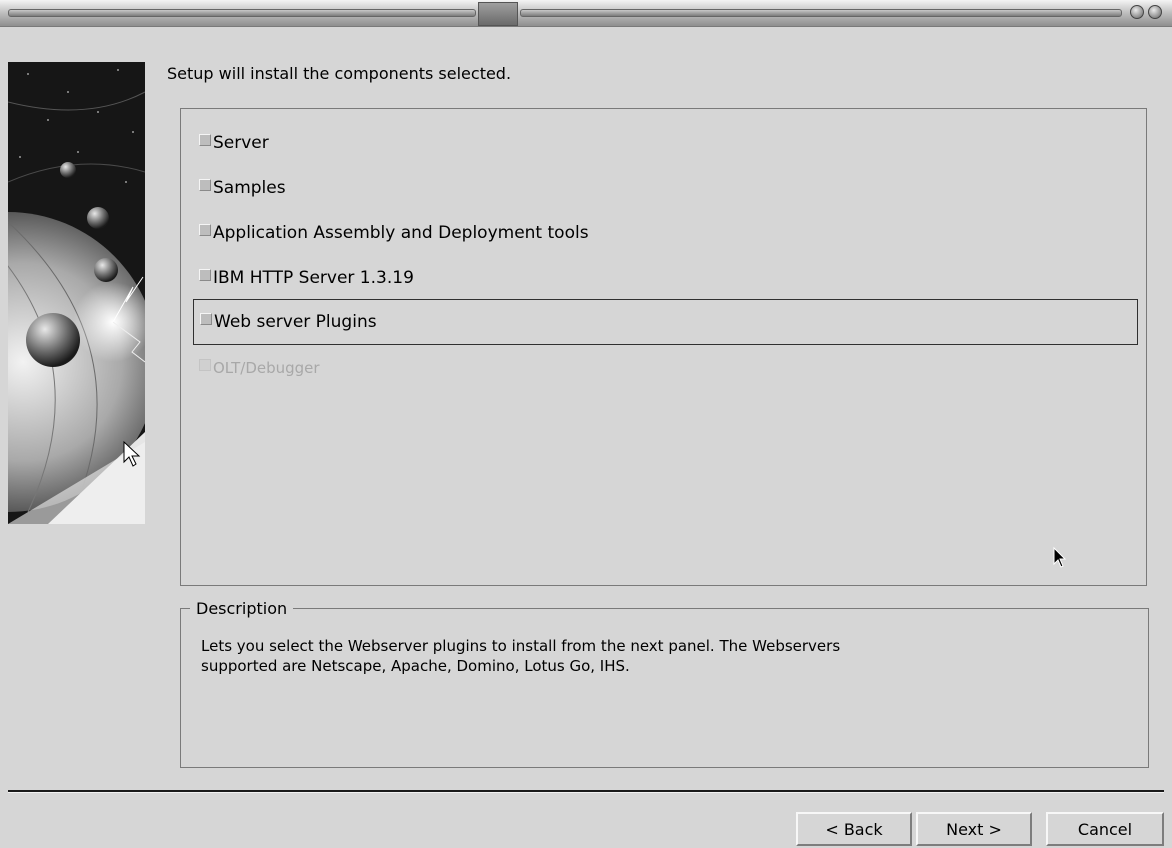 The height and width of the screenshot is (848, 1172). I want to click on component-olt-debugger: OLT/Debugger, so click(665, 368).